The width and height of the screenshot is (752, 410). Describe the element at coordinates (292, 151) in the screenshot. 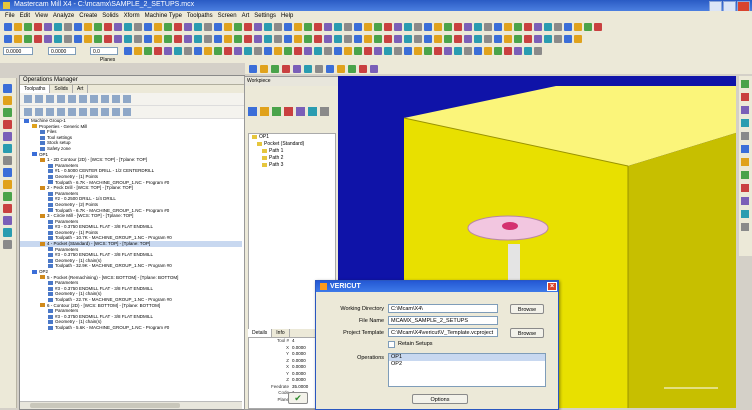

I see `workpiece-tree-row: Path 1` at that location.